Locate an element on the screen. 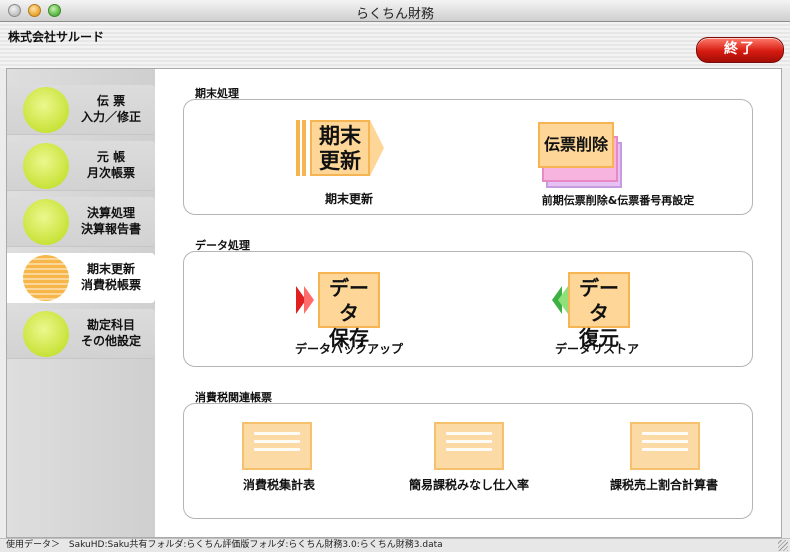 The height and width of the screenshot is (552, 790). taxable-sales-ratio-action: 課税売上割合計算書 is located at coordinates (658, 461).